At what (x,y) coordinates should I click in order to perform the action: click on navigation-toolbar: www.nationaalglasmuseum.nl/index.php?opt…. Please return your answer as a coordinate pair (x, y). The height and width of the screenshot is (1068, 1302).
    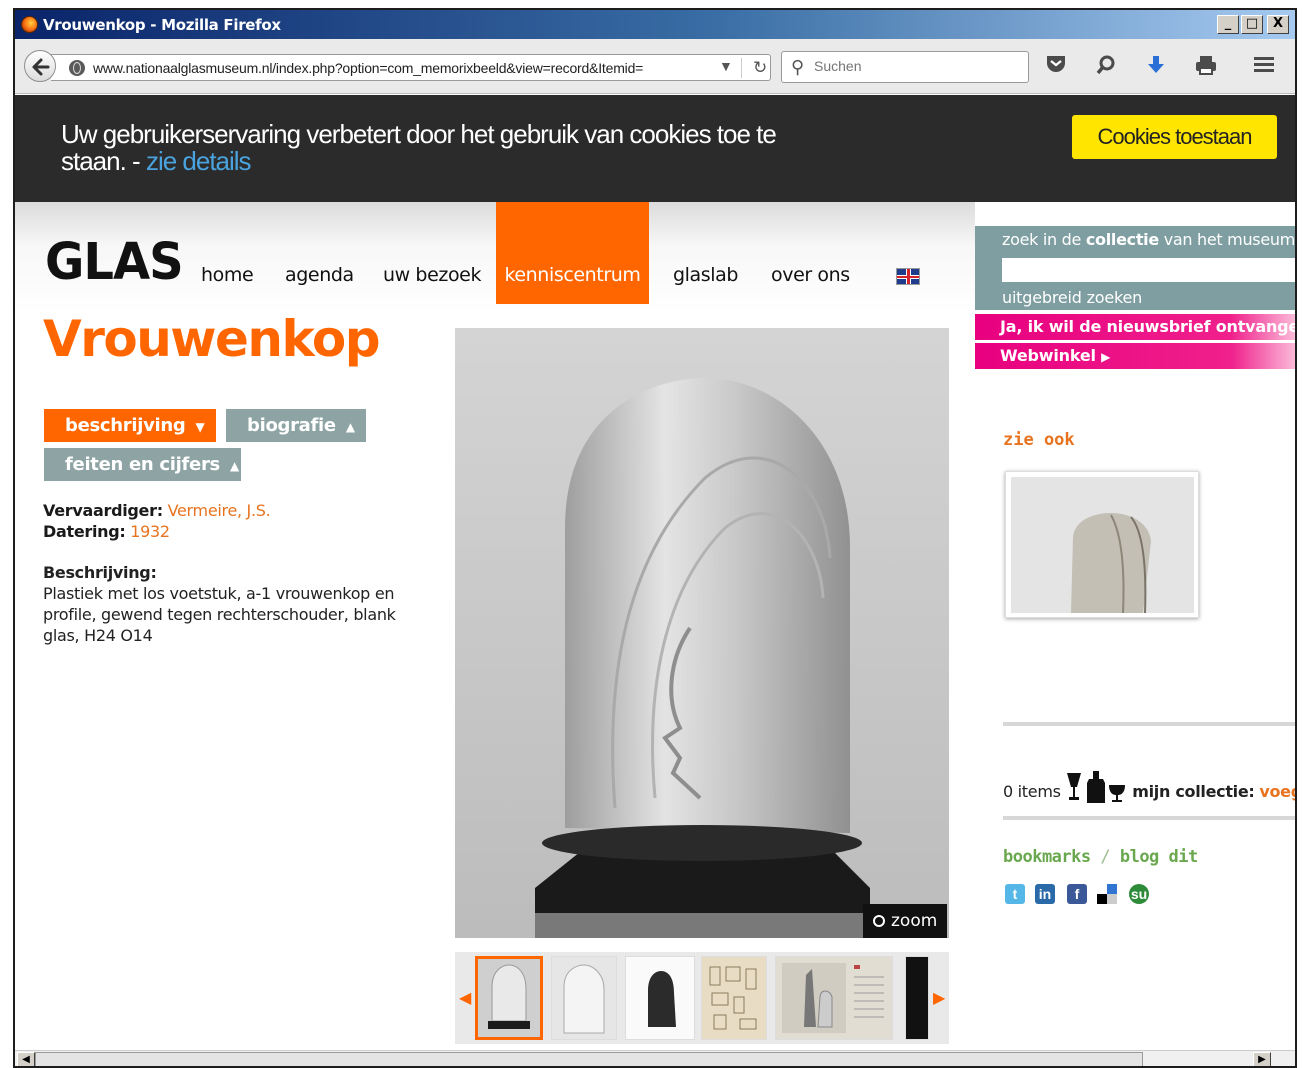
    Looking at the image, I should click on (655, 66).